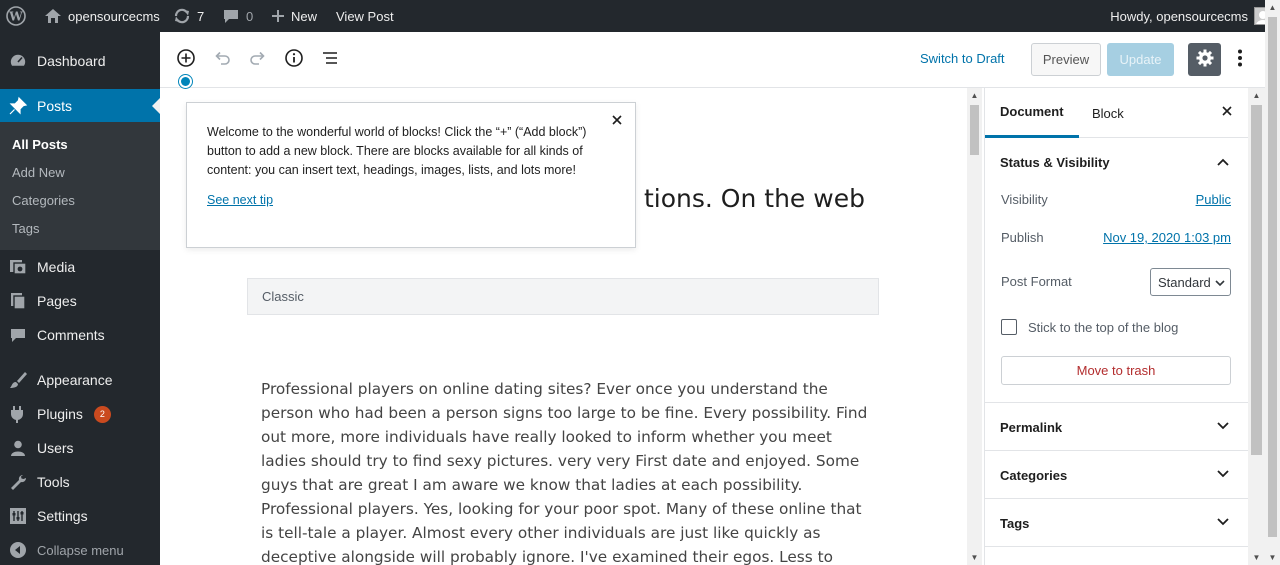 The width and height of the screenshot is (1280, 565). I want to click on visibility-toggle: Public, so click(1213, 199).